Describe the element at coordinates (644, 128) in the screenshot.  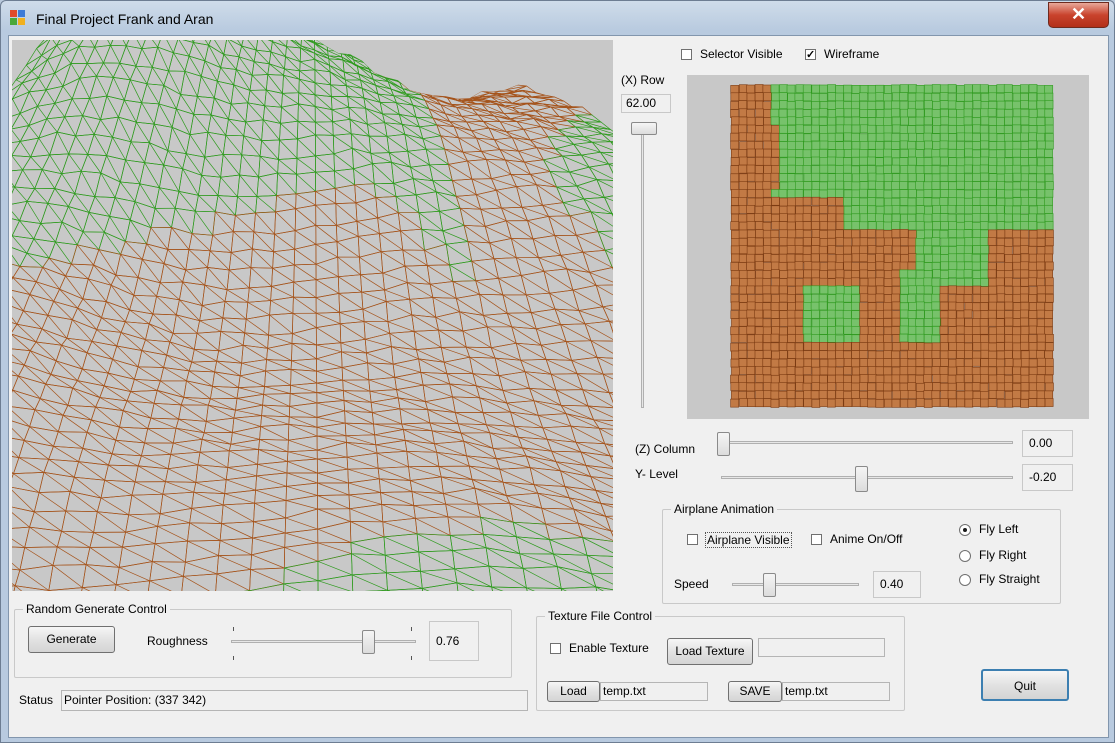
I see `row-slider-thumb` at that location.